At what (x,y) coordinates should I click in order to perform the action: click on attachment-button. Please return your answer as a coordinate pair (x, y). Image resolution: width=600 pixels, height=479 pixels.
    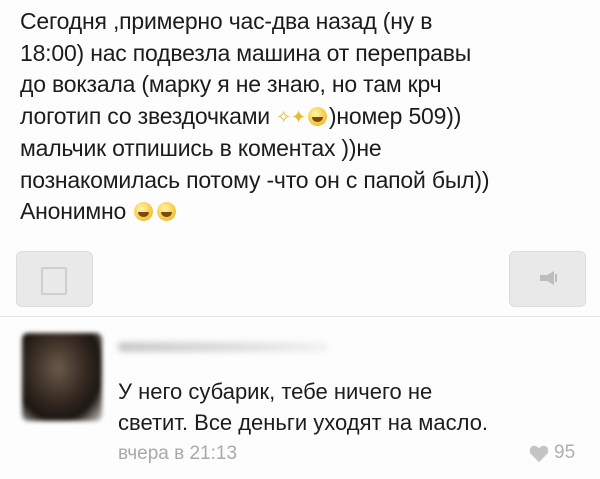
    Looking at the image, I should click on (54, 279).